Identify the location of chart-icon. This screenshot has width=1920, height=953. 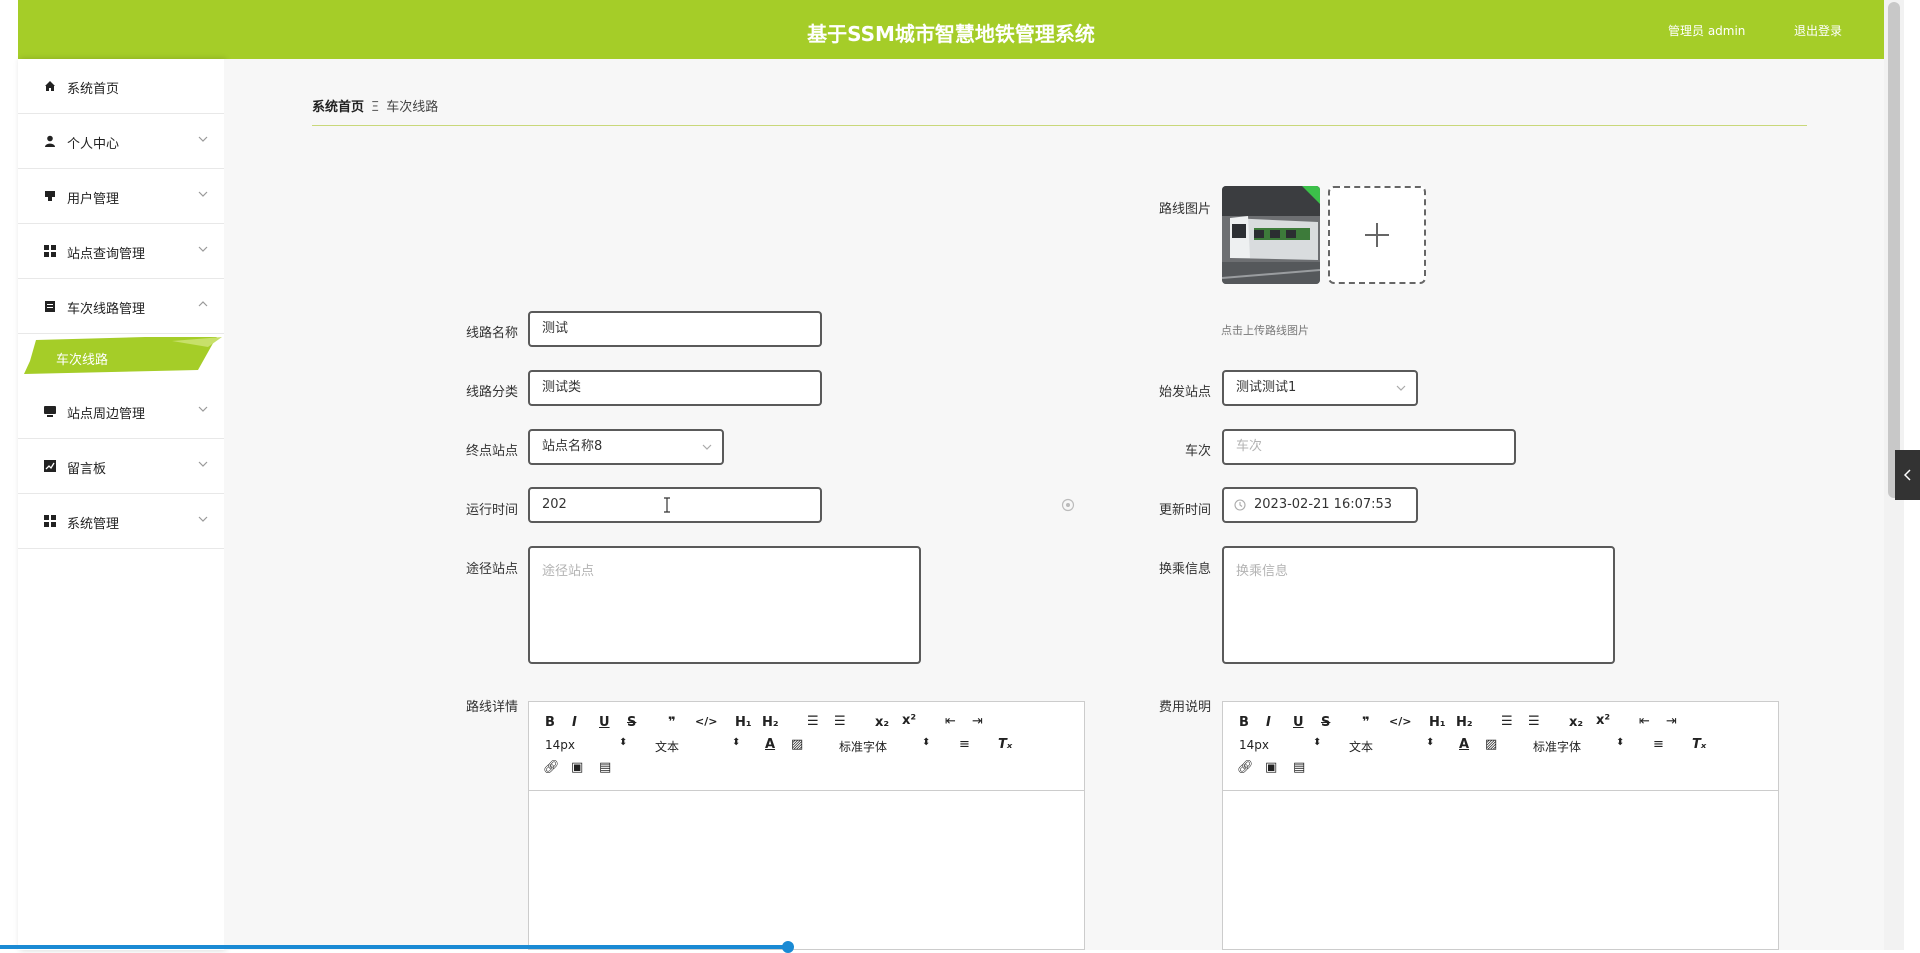
(50, 466).